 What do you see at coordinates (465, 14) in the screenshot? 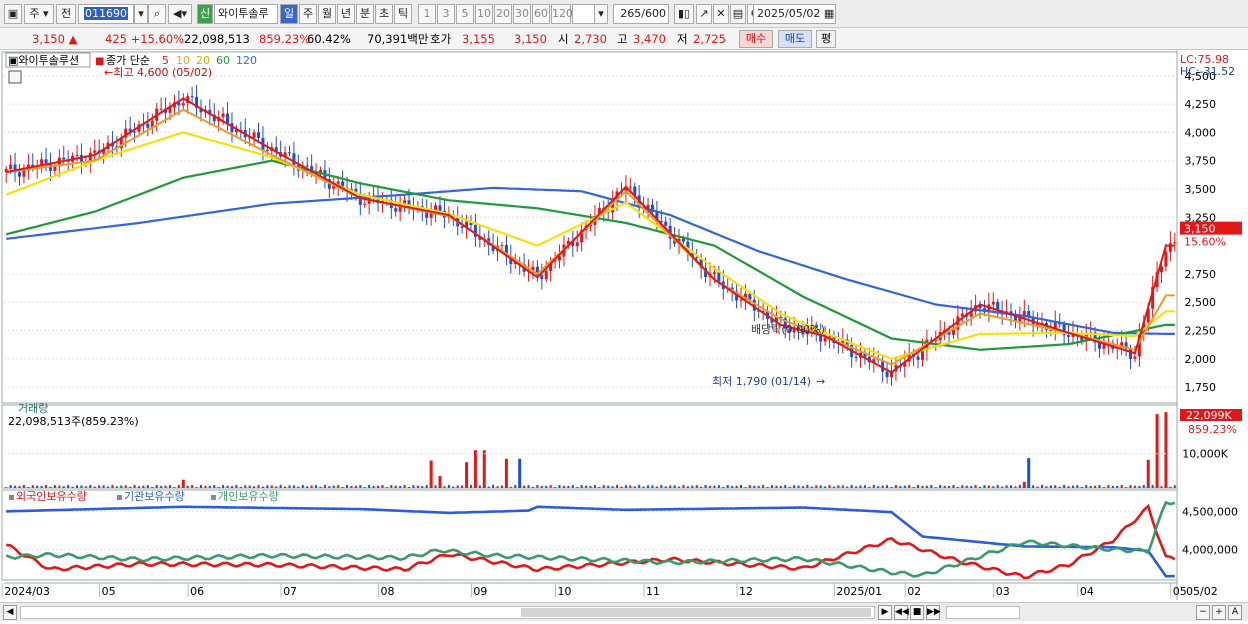
I see `interval-5: 5` at bounding box center [465, 14].